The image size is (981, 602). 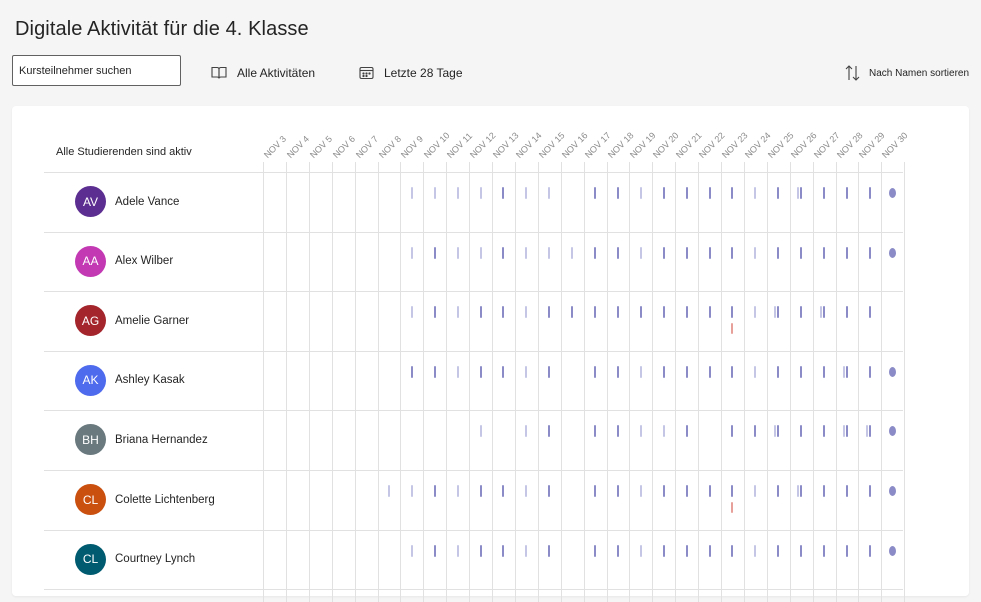 I want to click on search-input, so click(x=96, y=70).